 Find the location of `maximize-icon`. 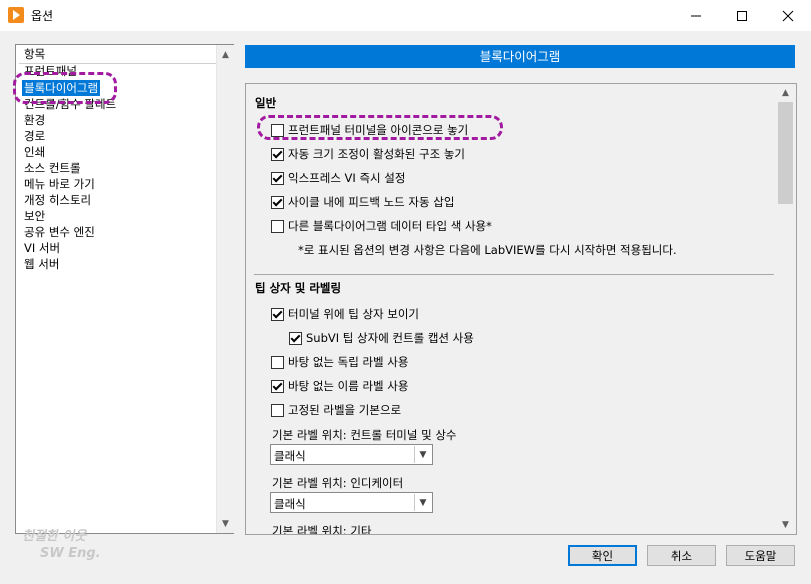

maximize-icon is located at coordinates (742, 15).